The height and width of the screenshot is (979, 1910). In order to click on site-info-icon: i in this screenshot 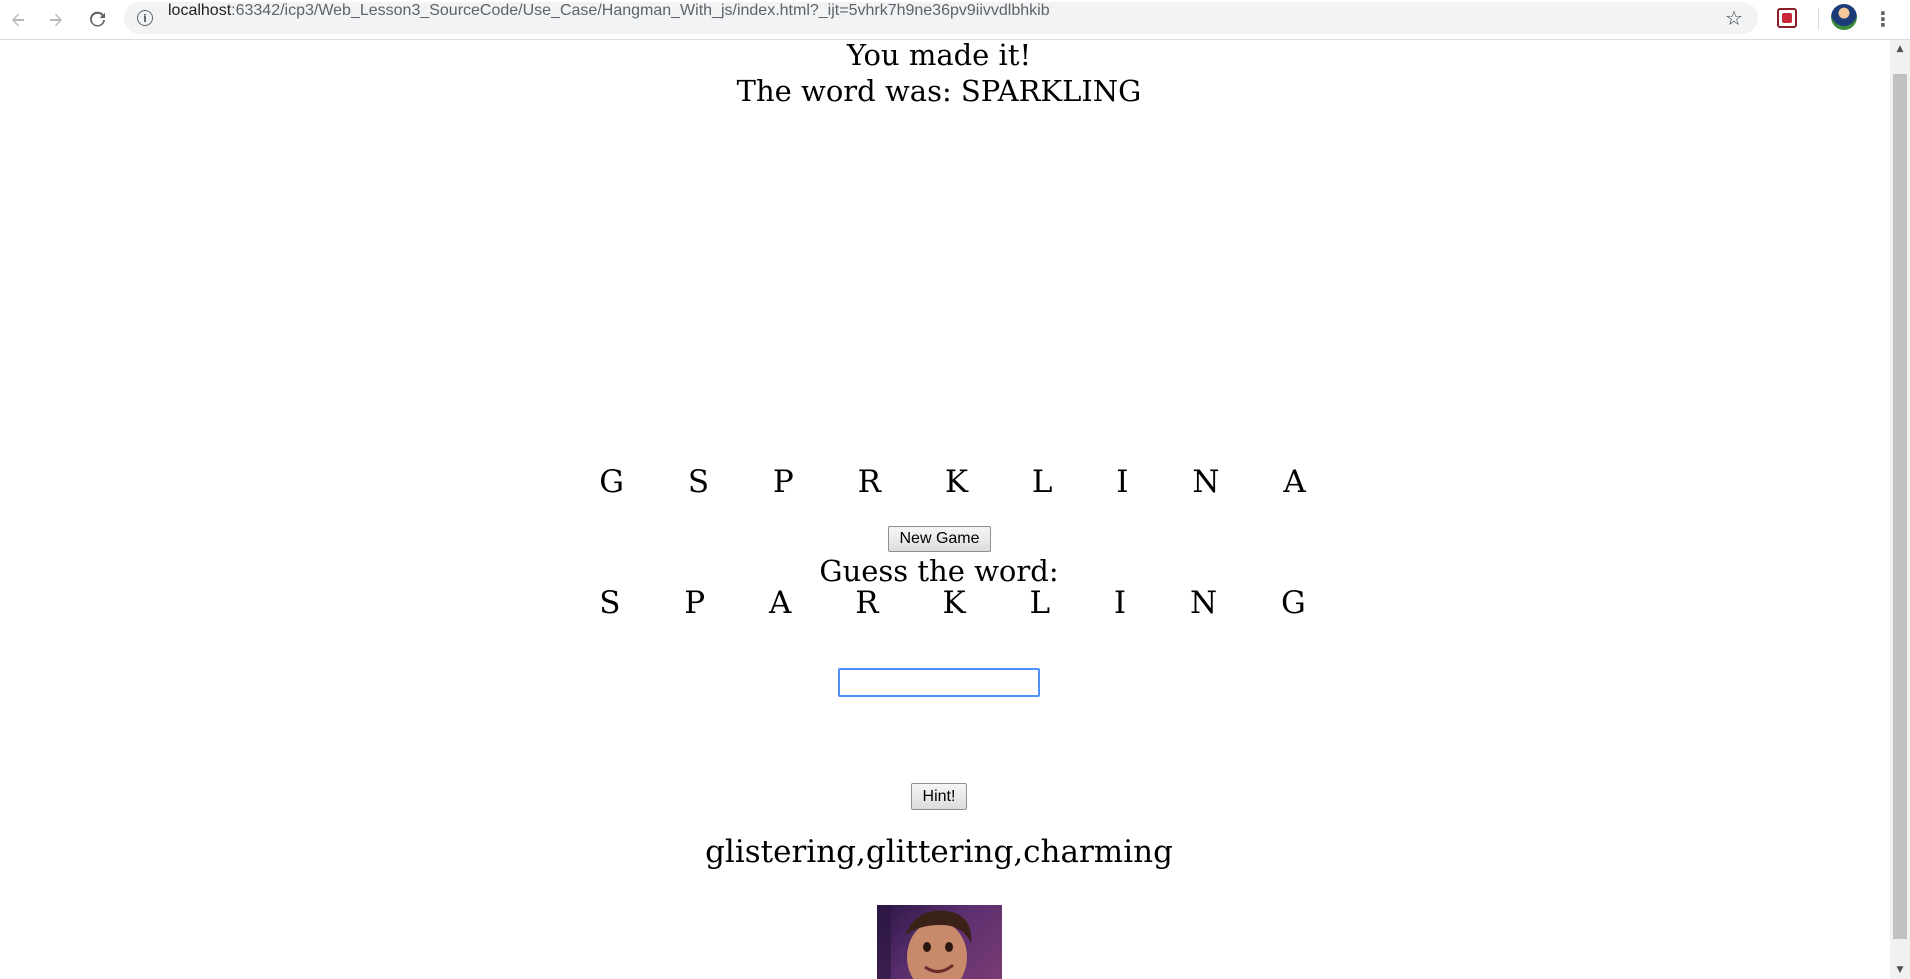, I will do `click(145, 18)`.